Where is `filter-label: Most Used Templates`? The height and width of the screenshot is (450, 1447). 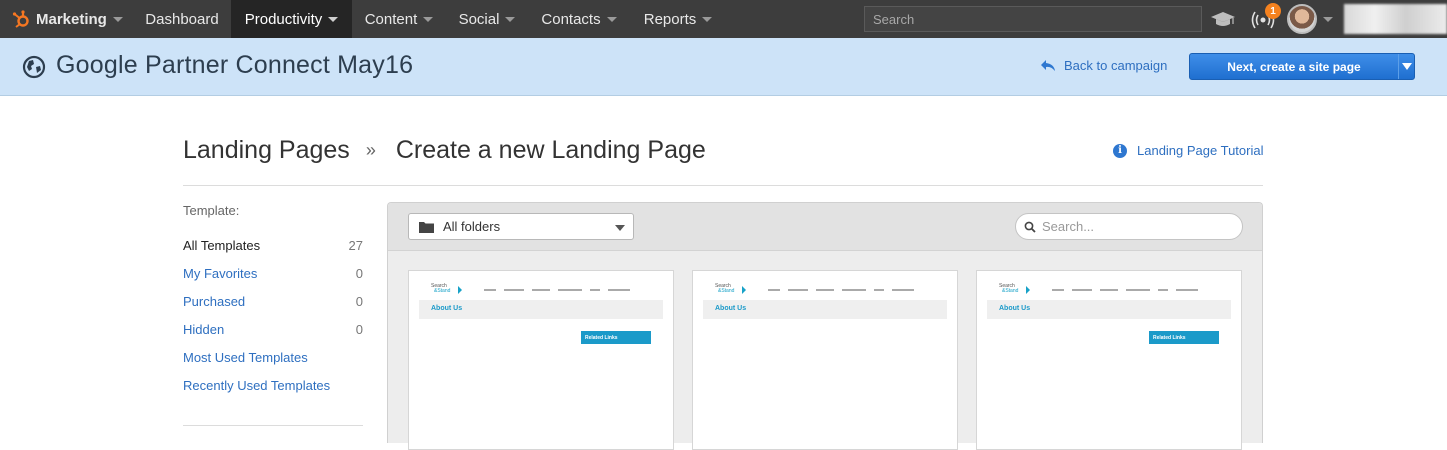 filter-label: Most Used Templates is located at coordinates (245, 357).